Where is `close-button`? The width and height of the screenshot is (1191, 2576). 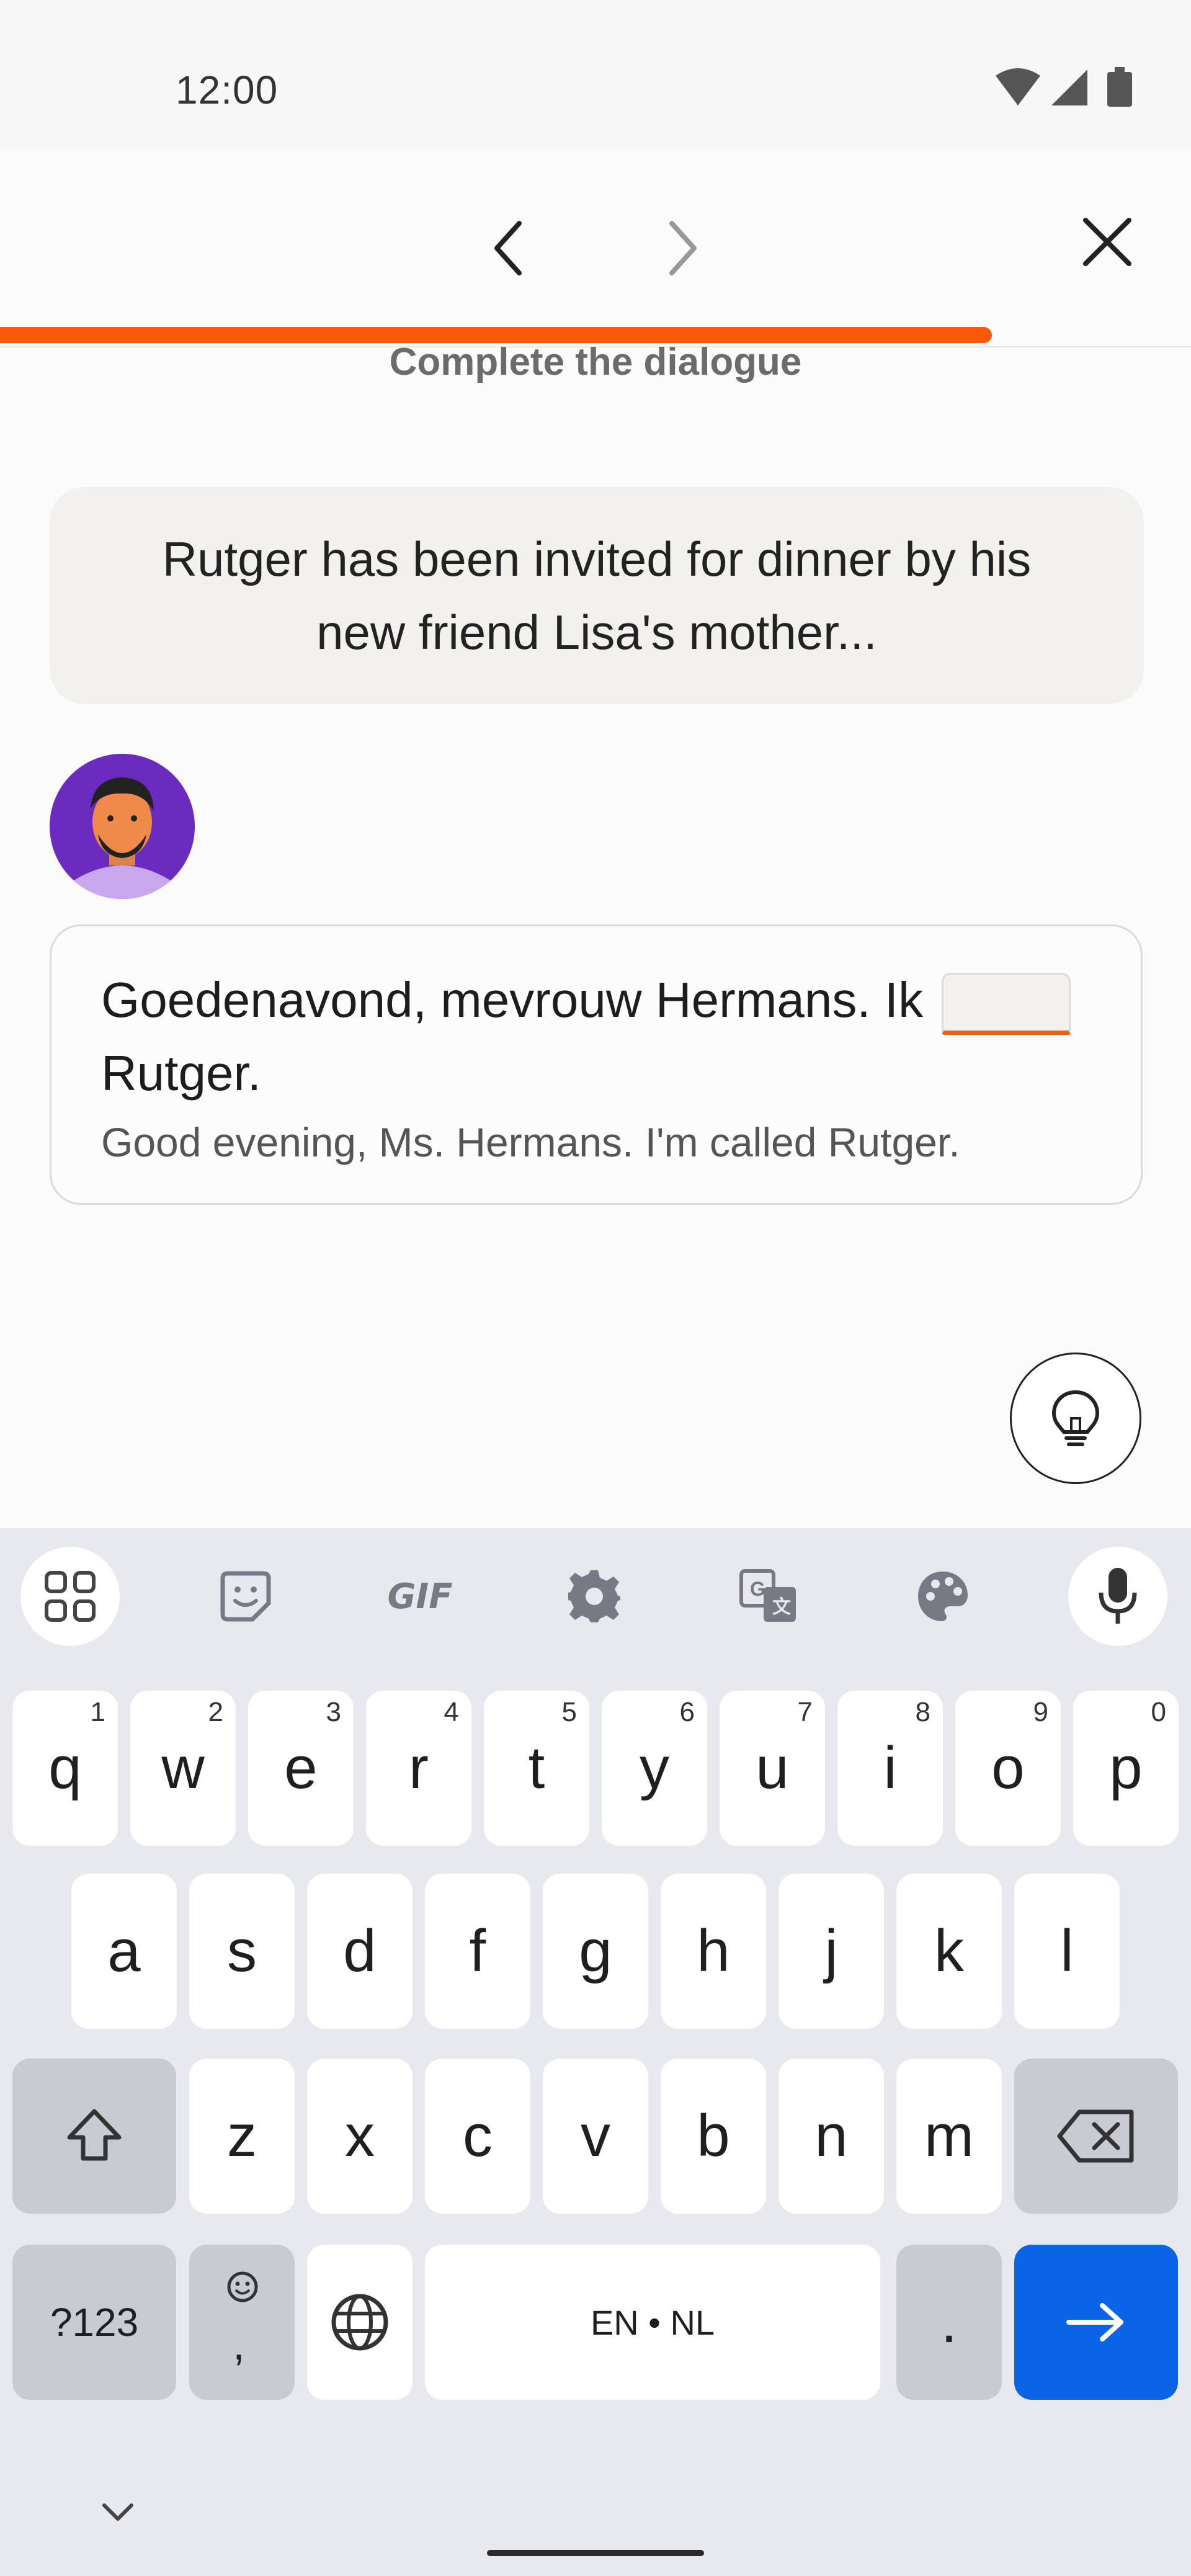 close-button is located at coordinates (1108, 242).